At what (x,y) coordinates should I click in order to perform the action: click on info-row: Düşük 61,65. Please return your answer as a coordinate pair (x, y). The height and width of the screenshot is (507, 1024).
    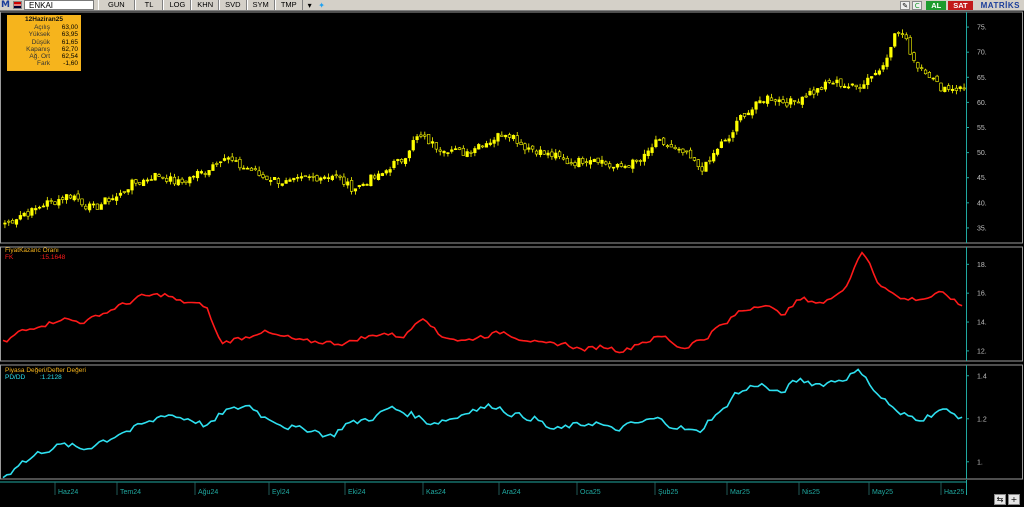
    Looking at the image, I should click on (44, 42).